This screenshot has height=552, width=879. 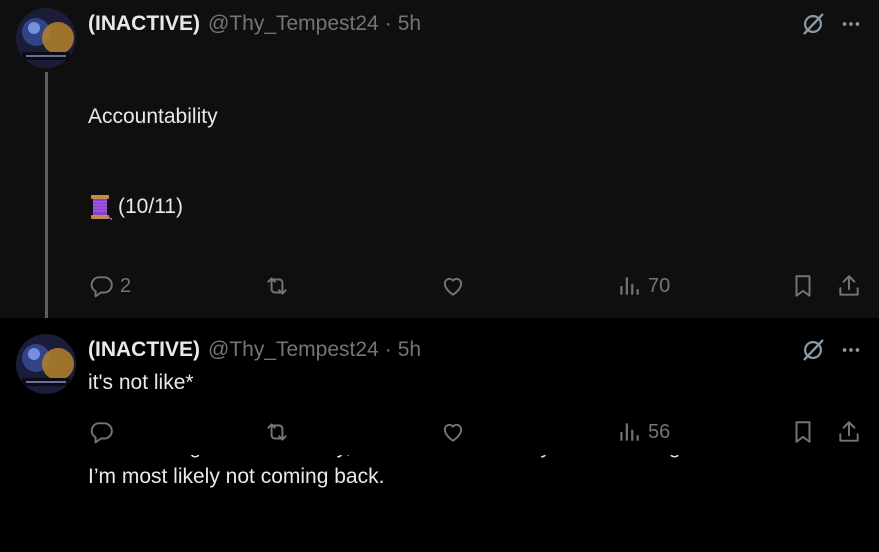 I want to click on thread-counter: (10/11), so click(x=478, y=207).